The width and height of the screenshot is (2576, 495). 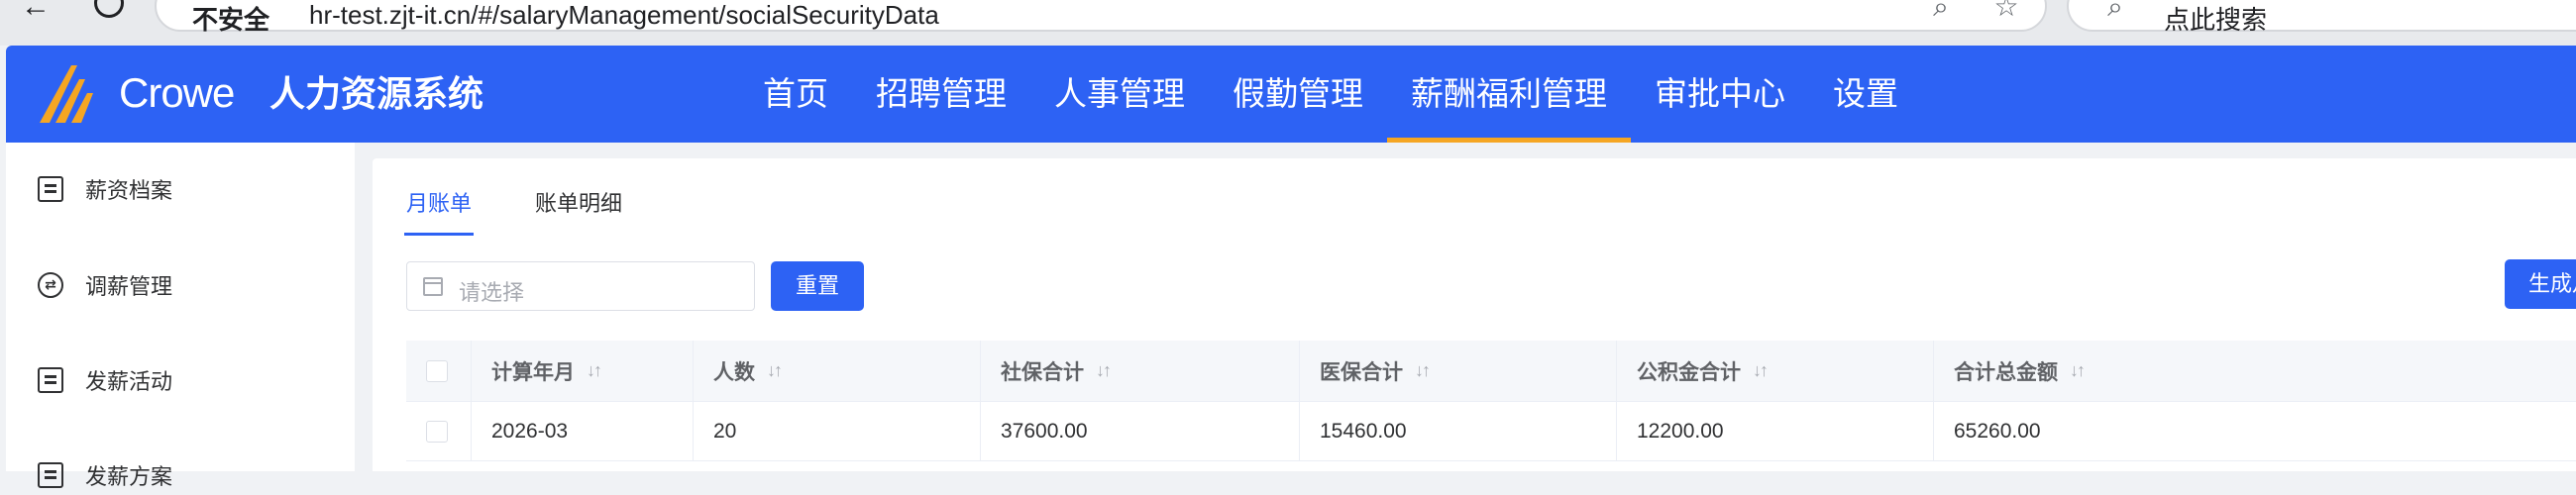 I want to click on sidebar-item-payroll-activity: 发薪活动, so click(x=105, y=380).